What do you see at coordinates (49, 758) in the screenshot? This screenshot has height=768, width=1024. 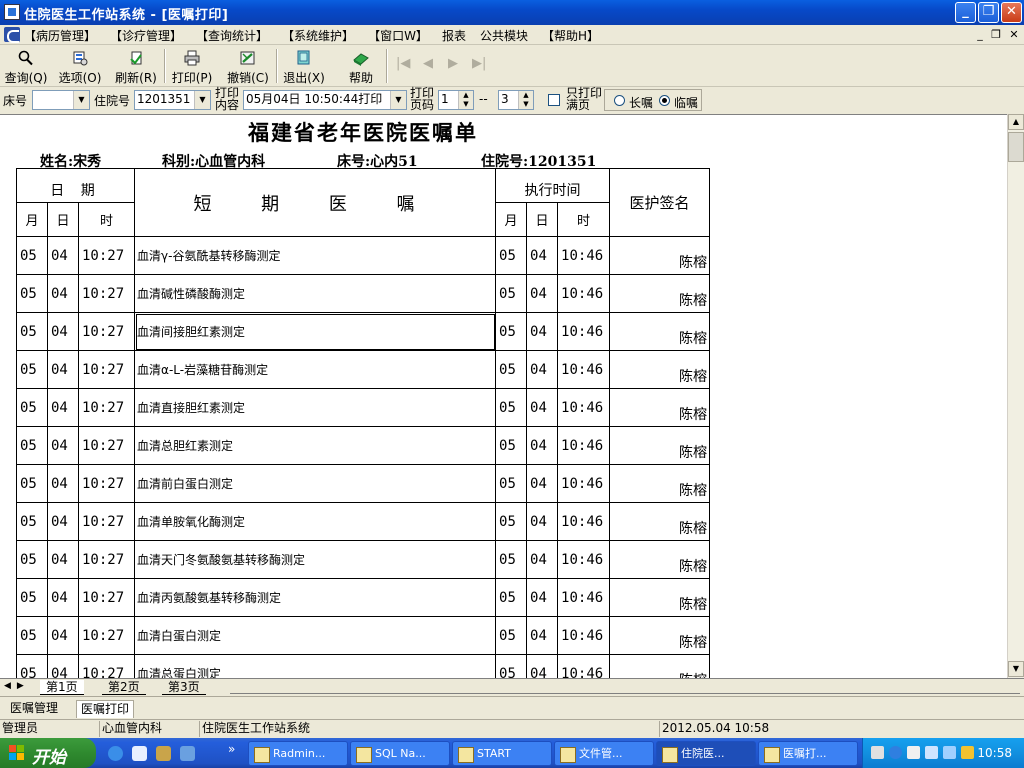 I see `start-label: 开始` at bounding box center [49, 758].